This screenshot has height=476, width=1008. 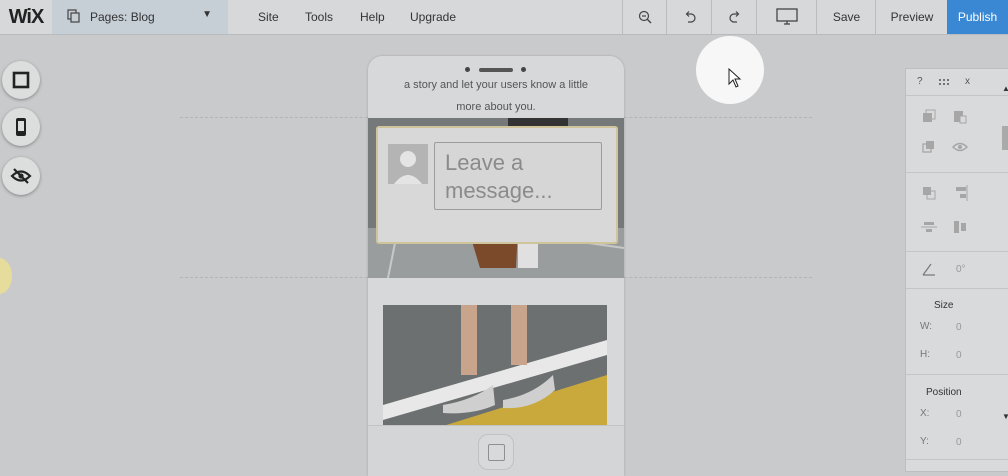 What do you see at coordinates (1005, 138) in the screenshot?
I see `scrollbar-thumb` at bounding box center [1005, 138].